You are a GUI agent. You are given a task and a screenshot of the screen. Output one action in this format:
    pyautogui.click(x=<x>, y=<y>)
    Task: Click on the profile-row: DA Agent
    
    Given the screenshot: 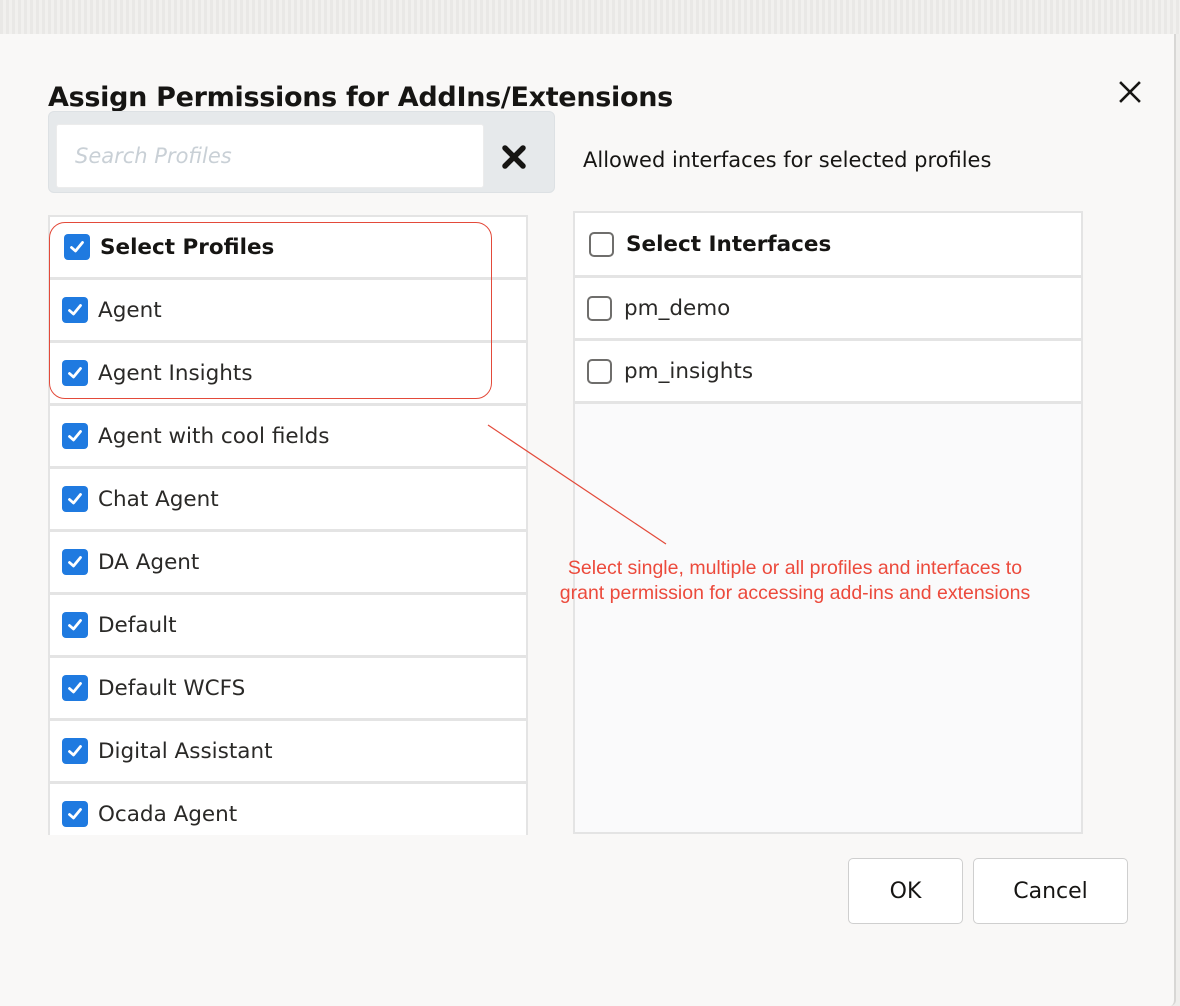 What is the action you would take?
    pyautogui.click(x=288, y=562)
    